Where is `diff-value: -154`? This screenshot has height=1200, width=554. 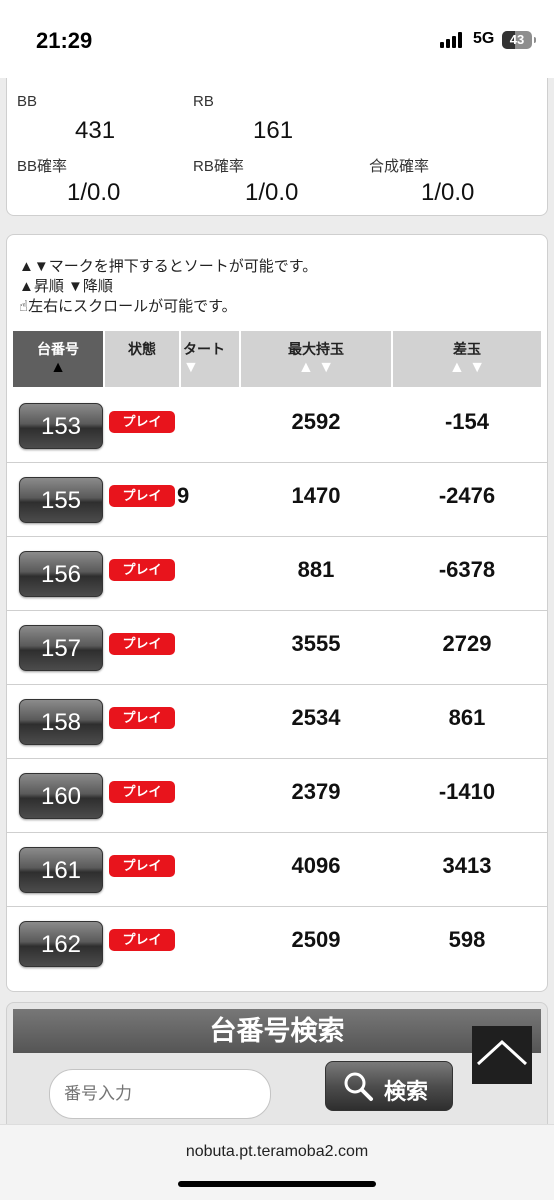
diff-value: -154 is located at coordinates (467, 421).